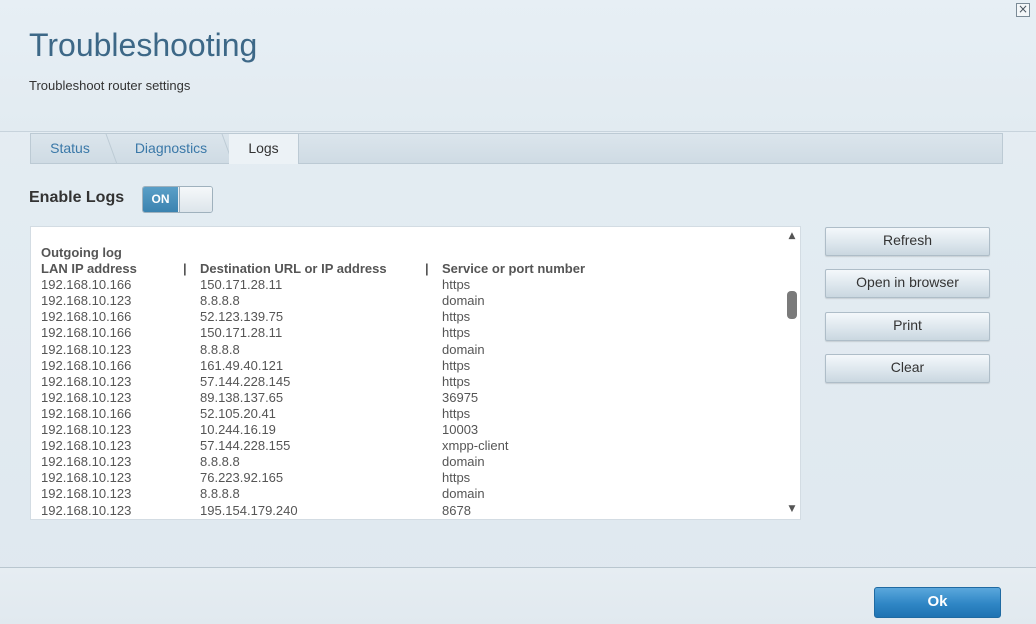  Describe the element at coordinates (411, 317) in the screenshot. I see `log-row: 192.168.10.166 52.123.139.75 https` at that location.